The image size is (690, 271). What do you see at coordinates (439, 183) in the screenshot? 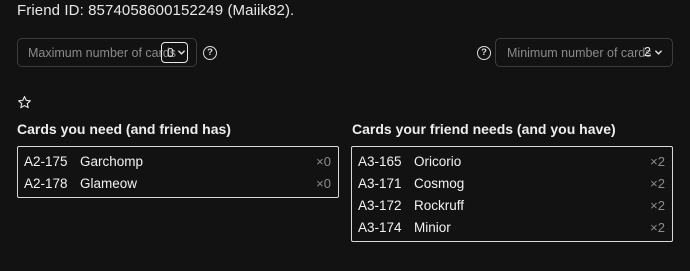
I see `card-name: Cosmog` at bounding box center [439, 183].